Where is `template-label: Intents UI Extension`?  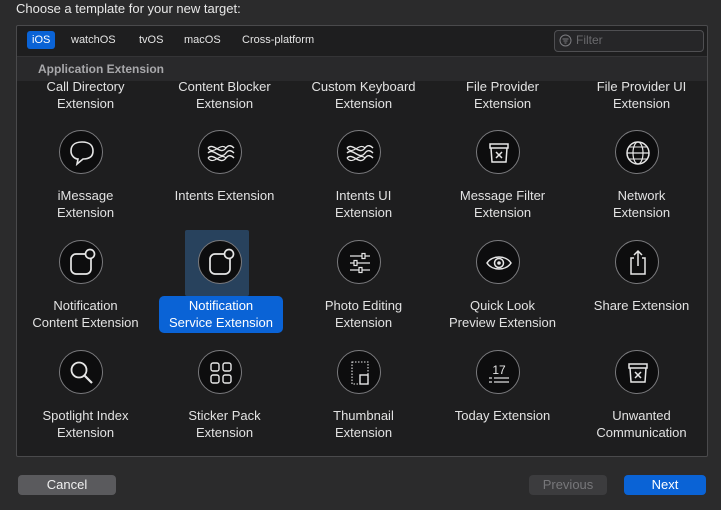 template-label: Intents UI Extension is located at coordinates (363, 204).